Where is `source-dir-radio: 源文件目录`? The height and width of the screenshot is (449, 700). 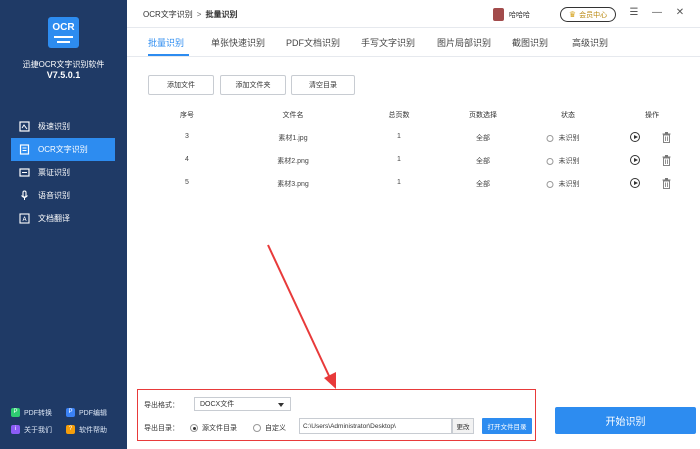
source-dir-radio: 源文件目录 is located at coordinates (213, 428).